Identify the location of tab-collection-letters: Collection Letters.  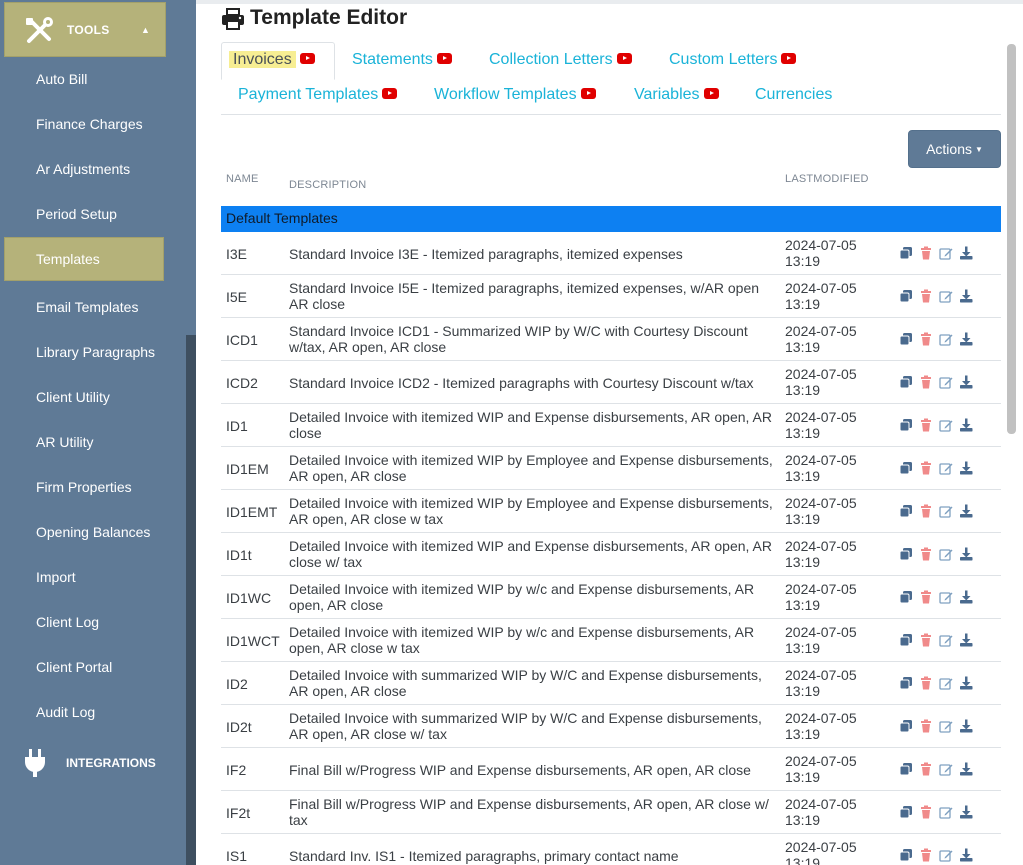
(560, 60).